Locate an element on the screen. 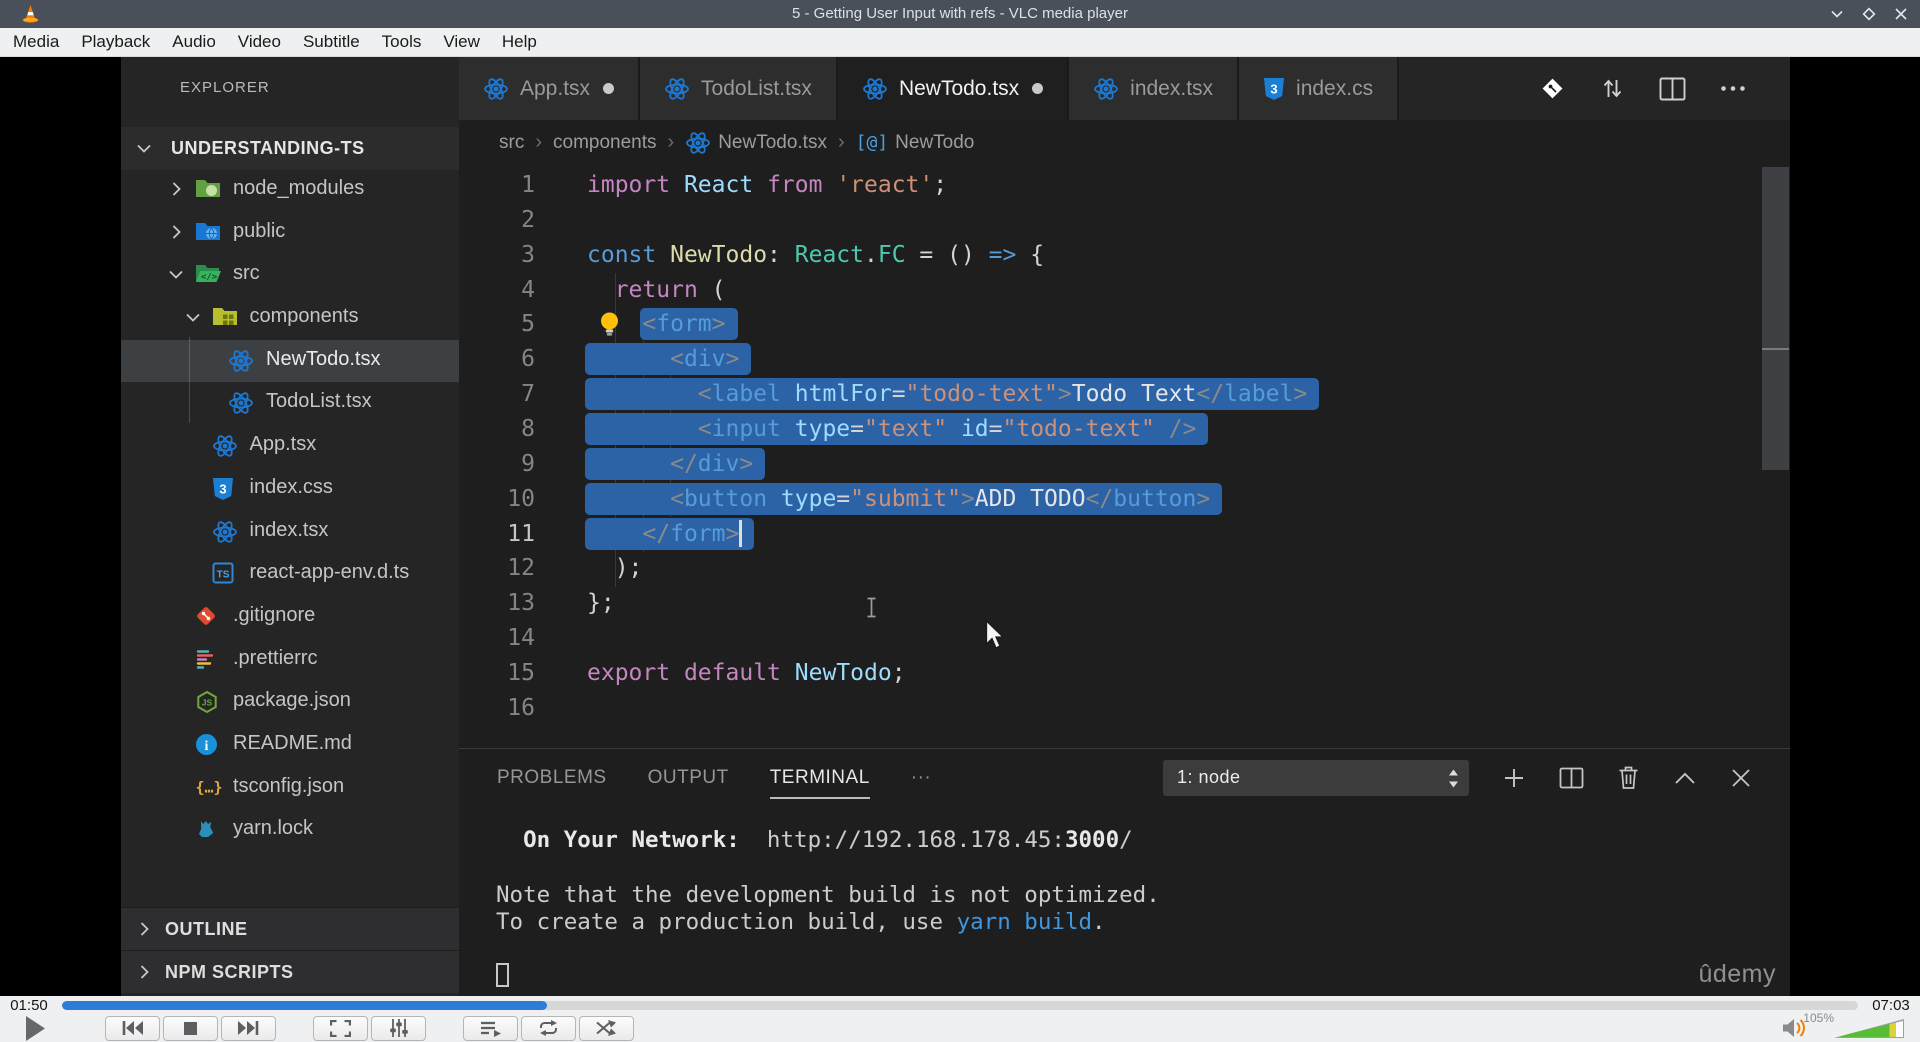 The height and width of the screenshot is (1042, 1920). tree-item-components: components is located at coordinates (290, 318).